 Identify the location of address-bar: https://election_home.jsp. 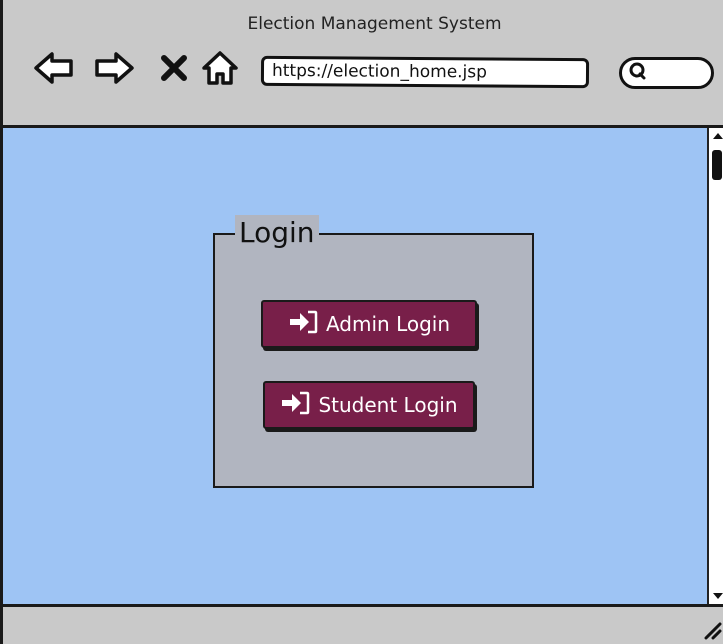
(425, 72).